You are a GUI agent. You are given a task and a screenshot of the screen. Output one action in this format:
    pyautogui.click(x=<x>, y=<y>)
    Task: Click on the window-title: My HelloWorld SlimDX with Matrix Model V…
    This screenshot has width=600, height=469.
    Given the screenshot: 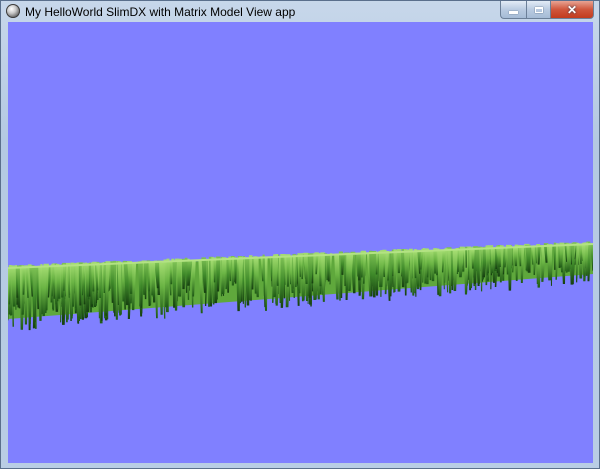 What is the action you would take?
    pyautogui.click(x=160, y=12)
    